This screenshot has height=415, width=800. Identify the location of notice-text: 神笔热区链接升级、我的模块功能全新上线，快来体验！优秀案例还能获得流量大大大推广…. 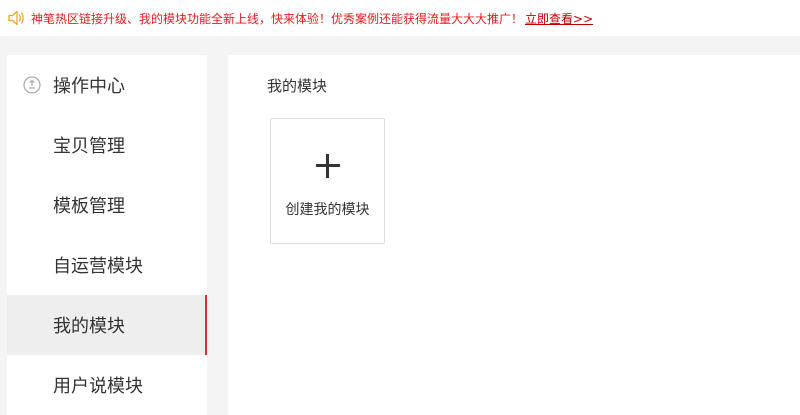
(277, 18).